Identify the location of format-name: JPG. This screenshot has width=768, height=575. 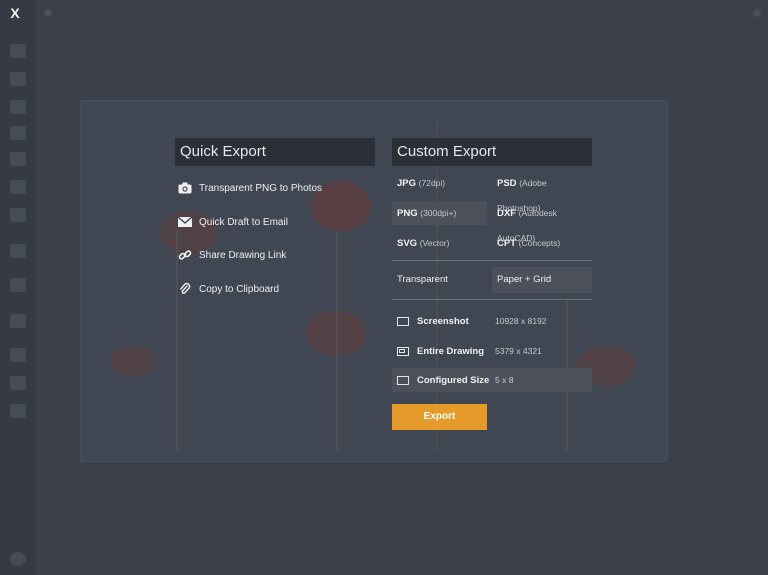
(407, 183).